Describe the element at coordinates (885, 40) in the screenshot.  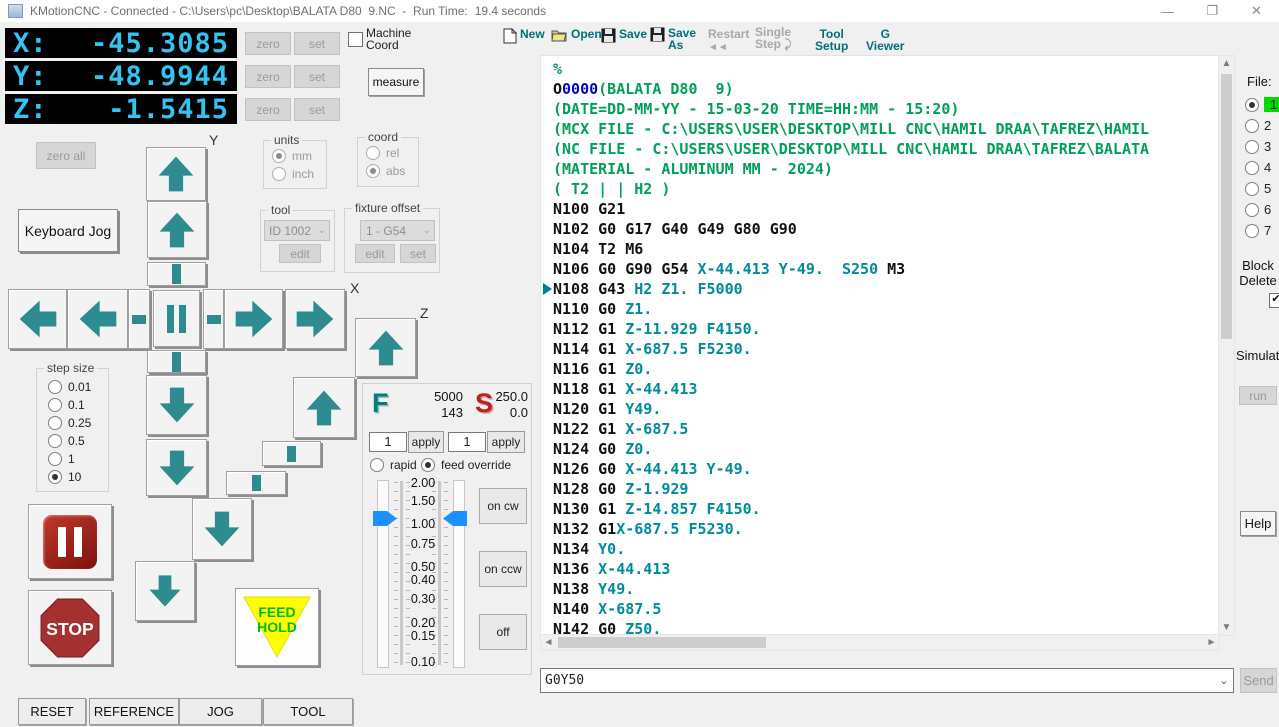
I see `g-viewer-button: G Viewer` at that location.